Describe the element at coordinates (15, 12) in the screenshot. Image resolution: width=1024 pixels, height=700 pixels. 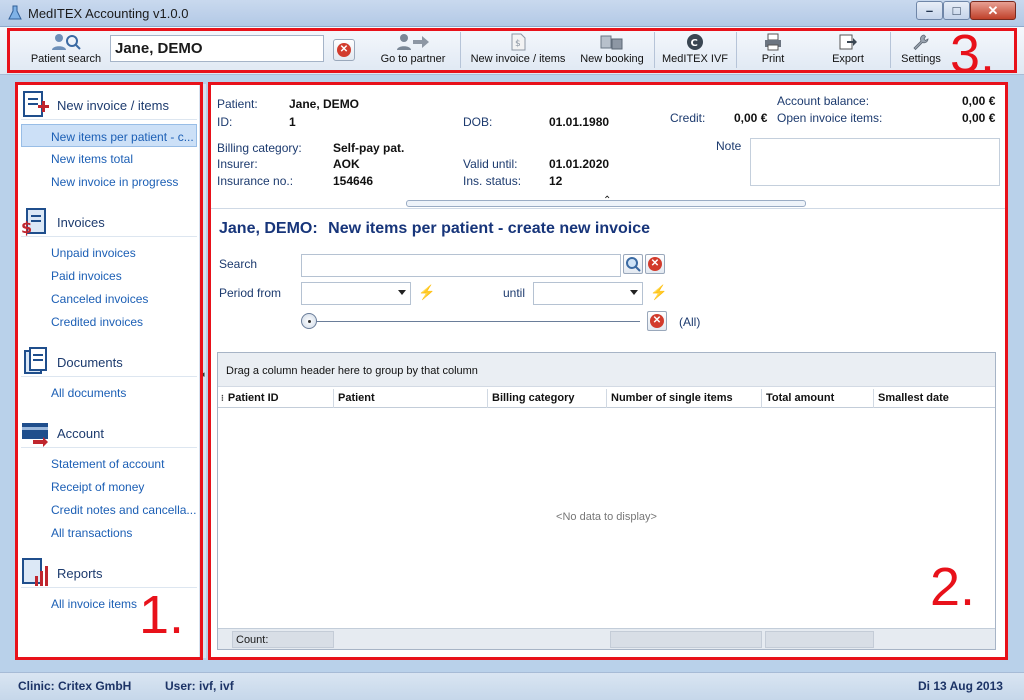
I see `app-flask-icon` at that location.